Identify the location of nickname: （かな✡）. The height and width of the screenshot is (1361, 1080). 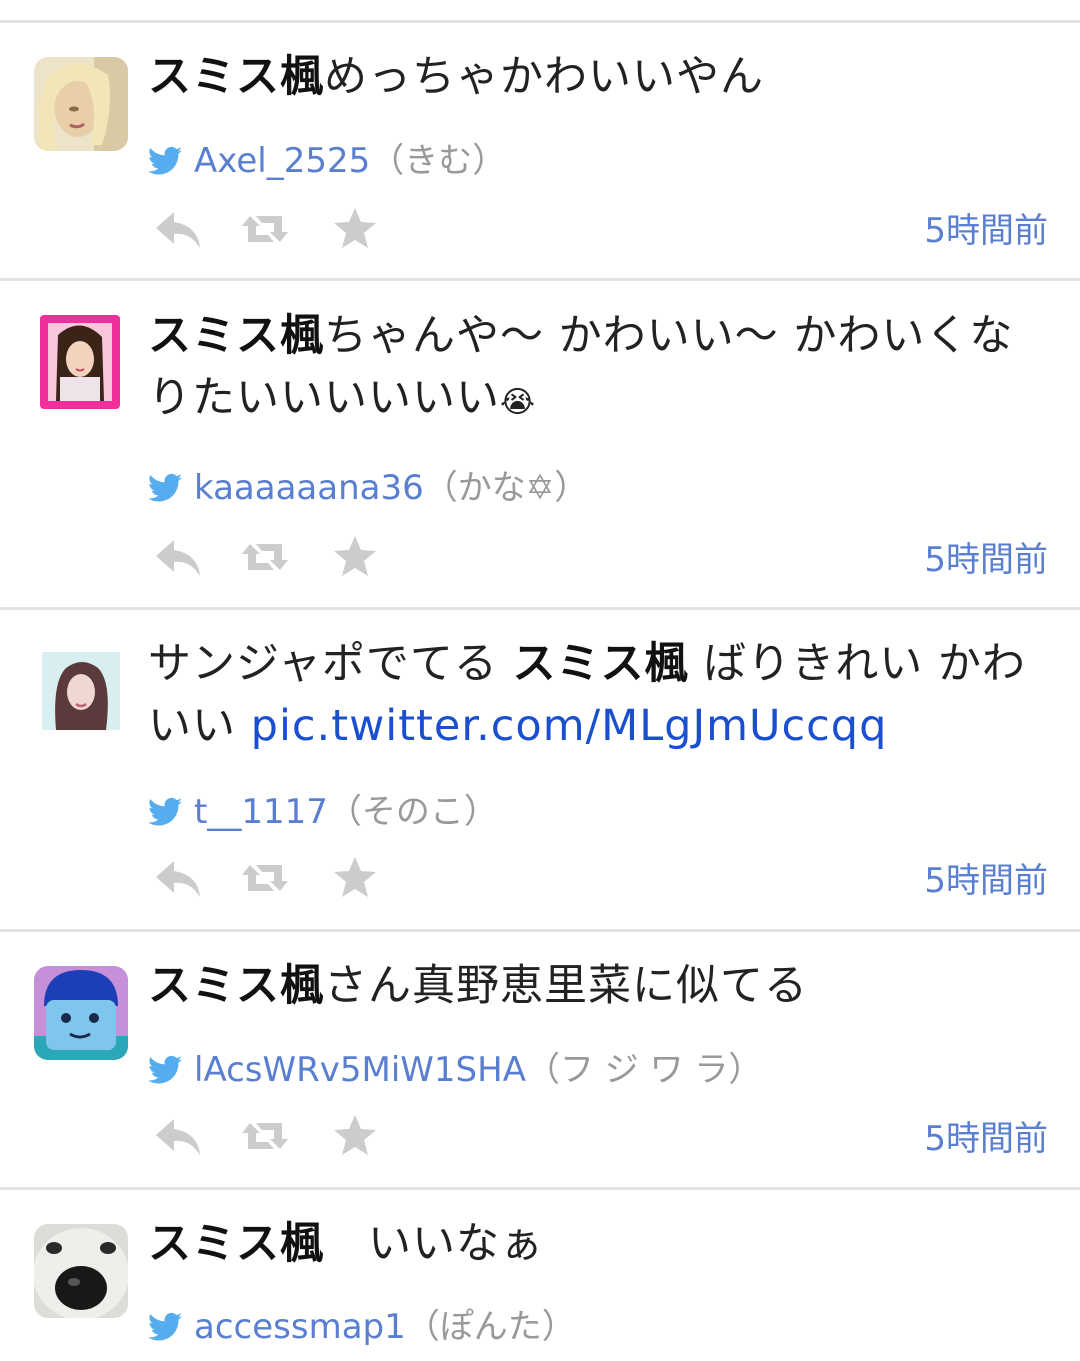
(506, 488).